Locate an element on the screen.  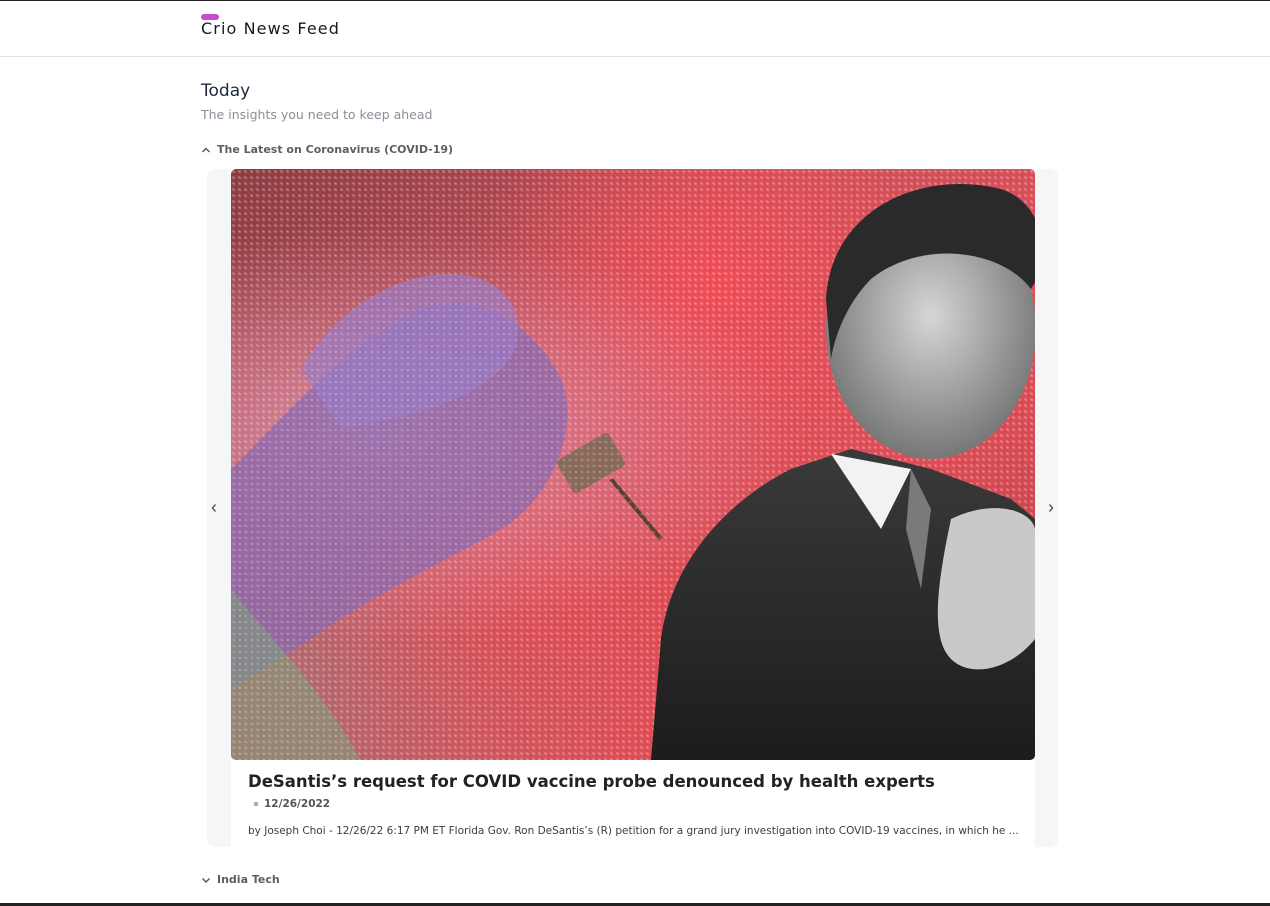
bullet-icon is located at coordinates (256, 804).